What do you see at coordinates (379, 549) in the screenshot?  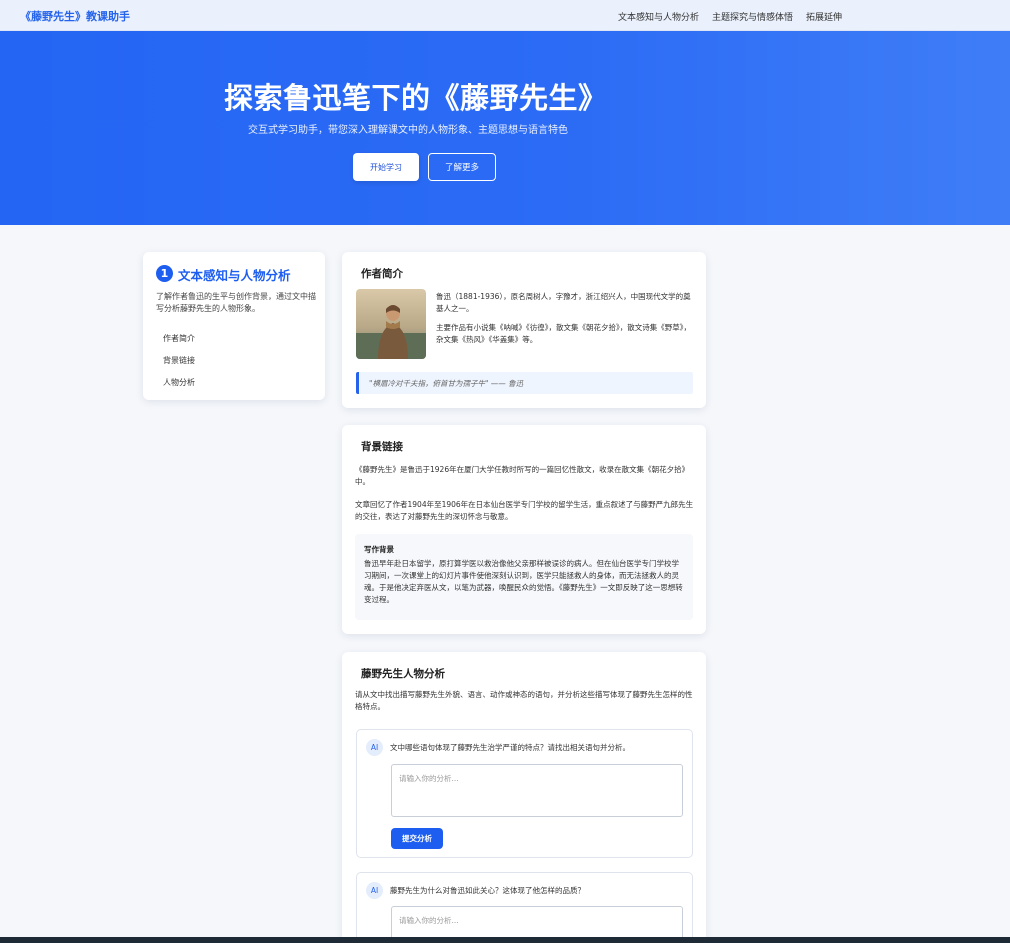 I see `writing-background-title: 写作背景` at bounding box center [379, 549].